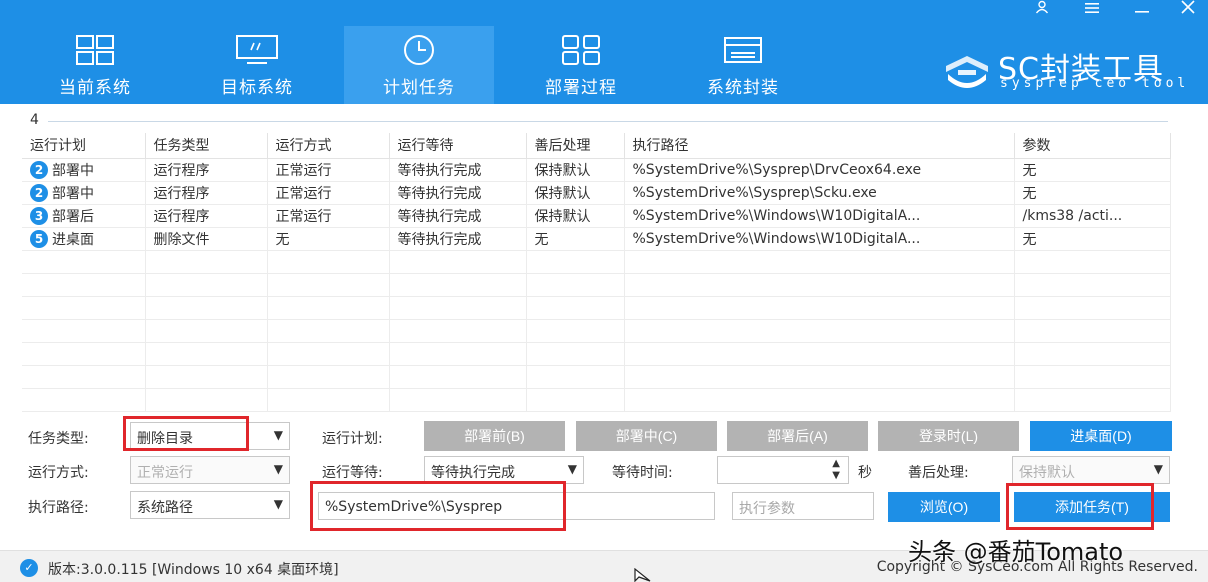 Image resolution: width=1208 pixels, height=582 pixels. Describe the element at coordinates (803, 506) in the screenshot. I see `exec-param-input: 执行参数` at that location.